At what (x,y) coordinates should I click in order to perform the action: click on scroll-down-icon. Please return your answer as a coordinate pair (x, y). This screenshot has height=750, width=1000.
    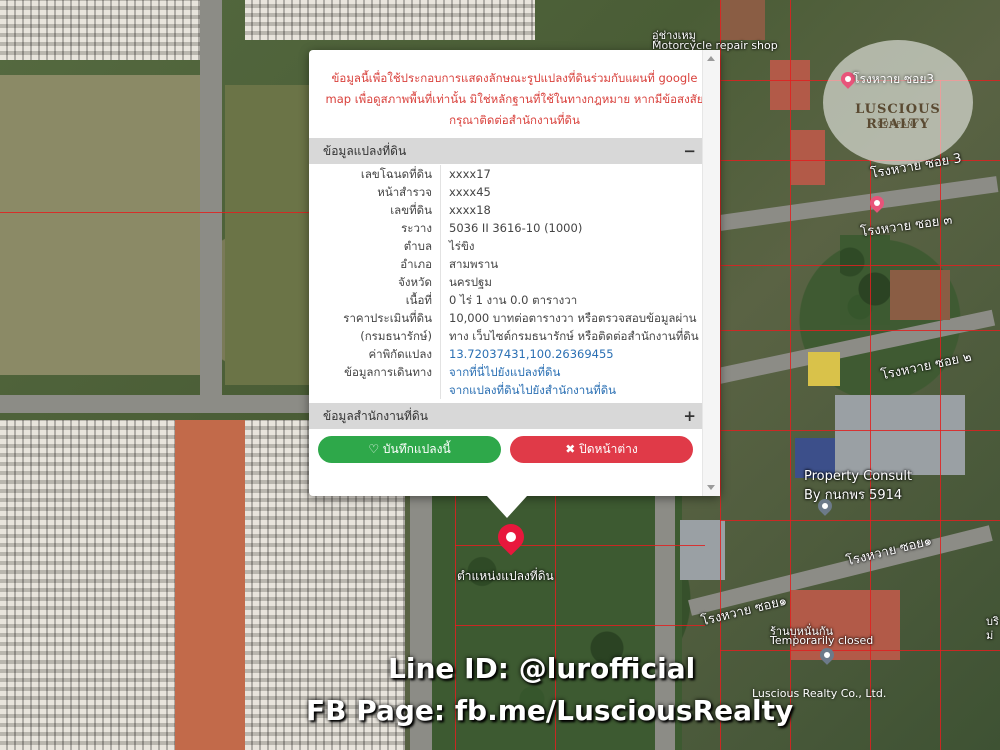
    Looking at the image, I should click on (711, 487).